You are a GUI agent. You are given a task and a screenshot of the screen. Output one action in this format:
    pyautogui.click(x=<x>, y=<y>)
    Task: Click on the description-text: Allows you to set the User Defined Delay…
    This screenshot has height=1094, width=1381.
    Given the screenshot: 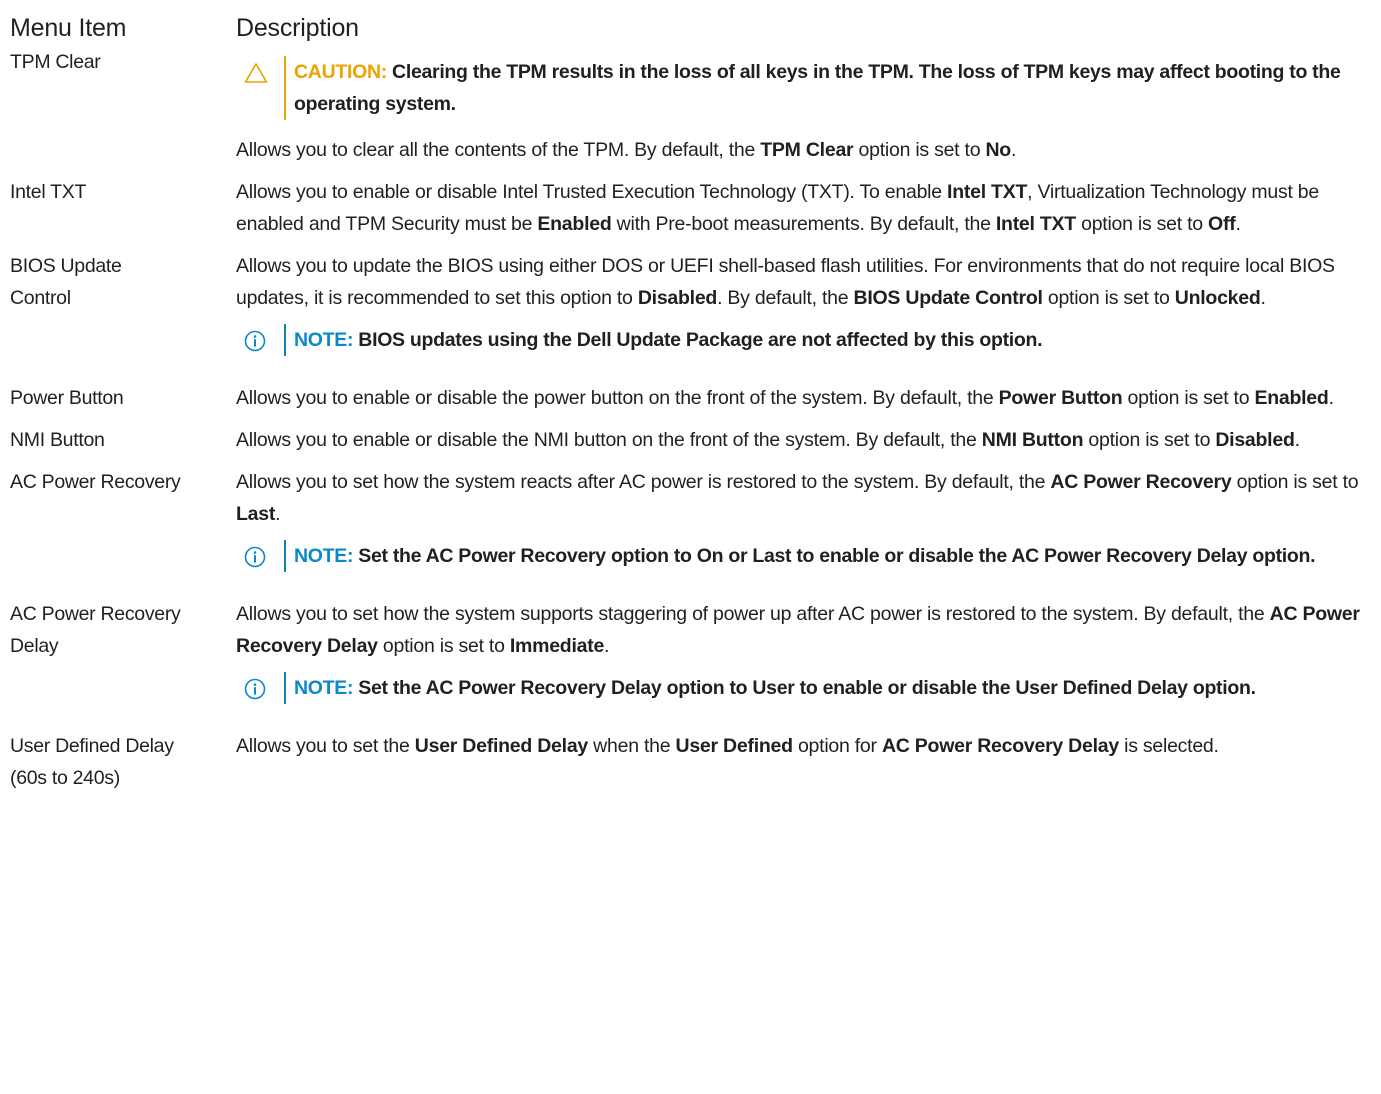 What is the action you would take?
    pyautogui.click(x=727, y=746)
    